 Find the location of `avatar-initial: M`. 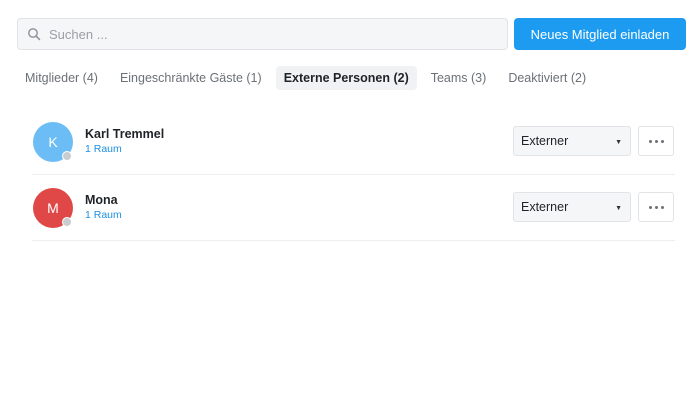

avatar-initial: M is located at coordinates (53, 208).